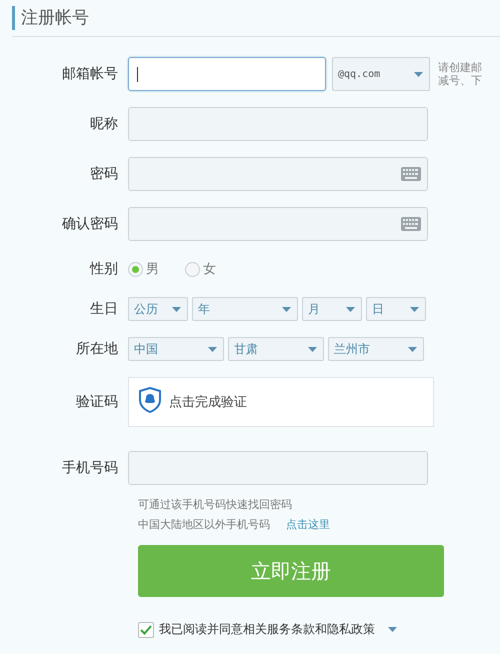 The image size is (500, 654). Describe the element at coordinates (460, 67) in the screenshot. I see `hint-text: 请创建邮` at that location.